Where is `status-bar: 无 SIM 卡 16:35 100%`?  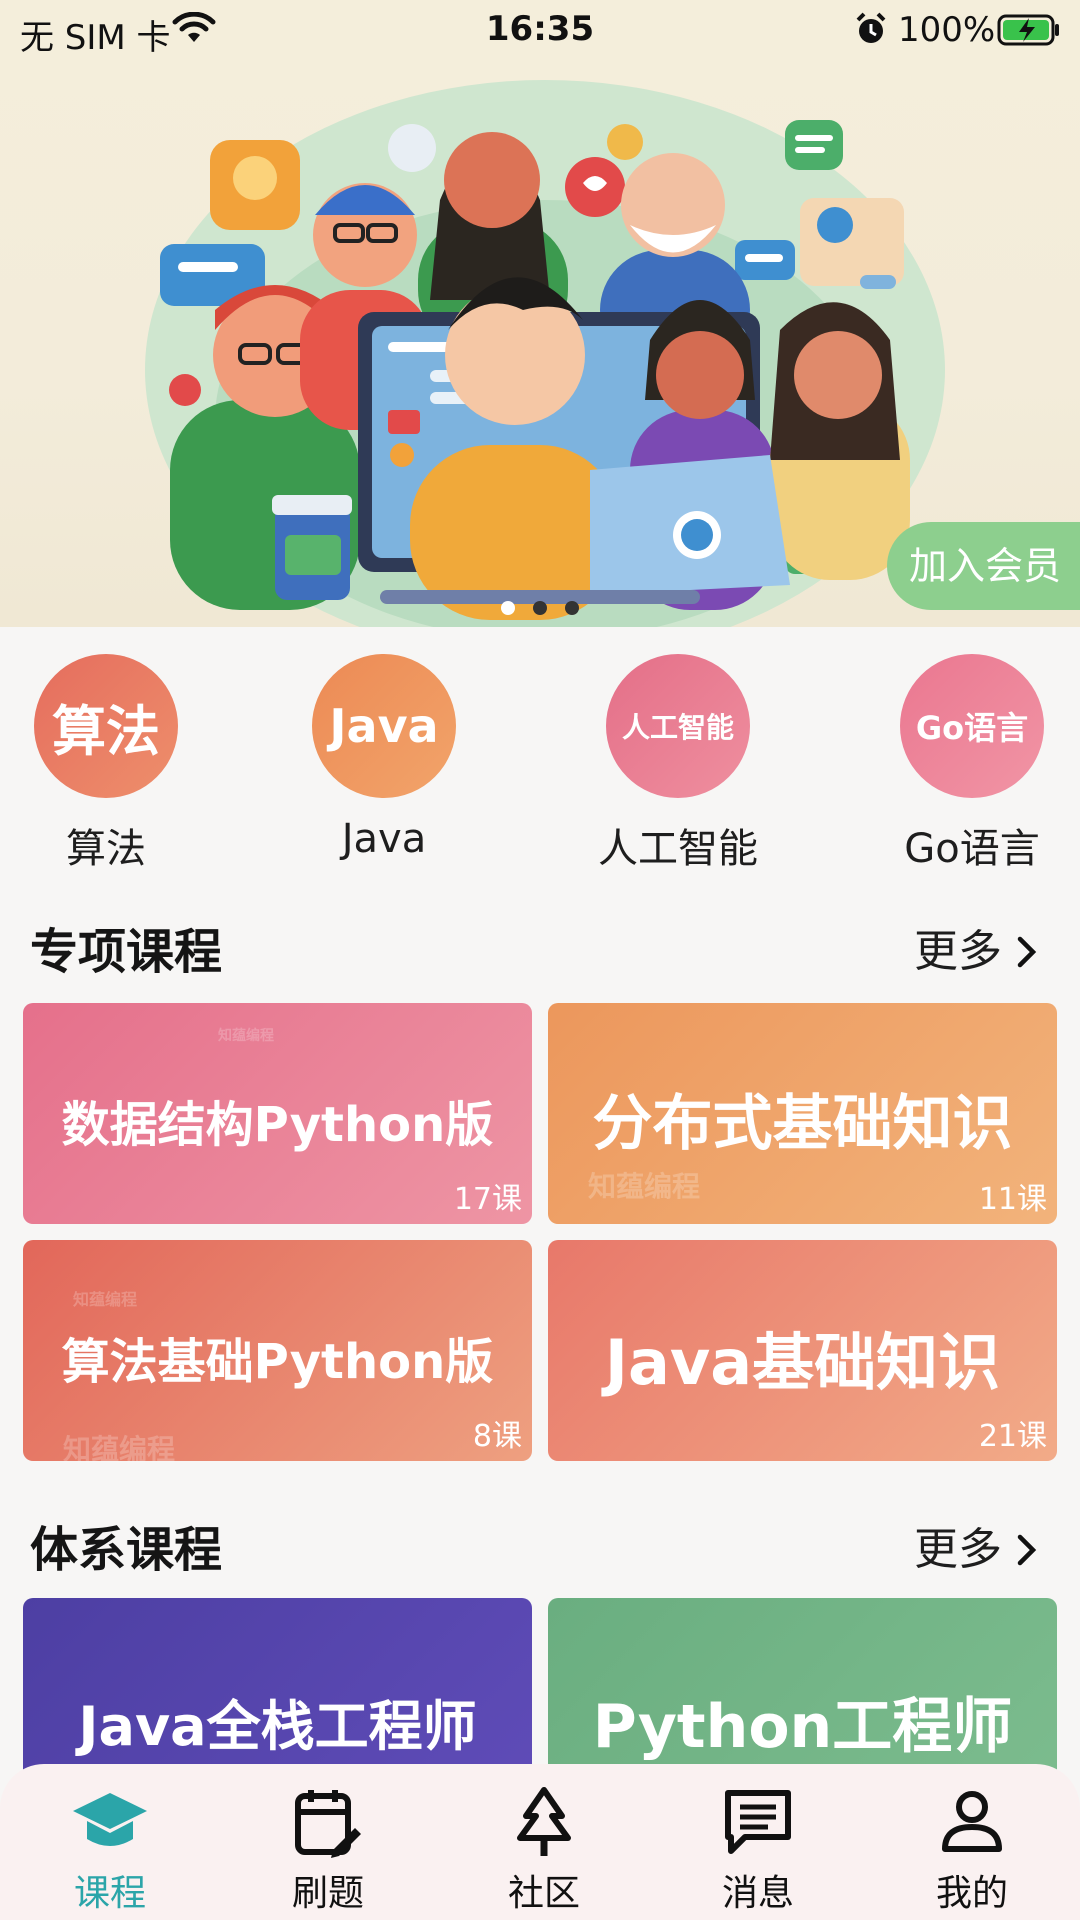 status-bar: 无 SIM 卡 16:35 100% is located at coordinates (540, 30).